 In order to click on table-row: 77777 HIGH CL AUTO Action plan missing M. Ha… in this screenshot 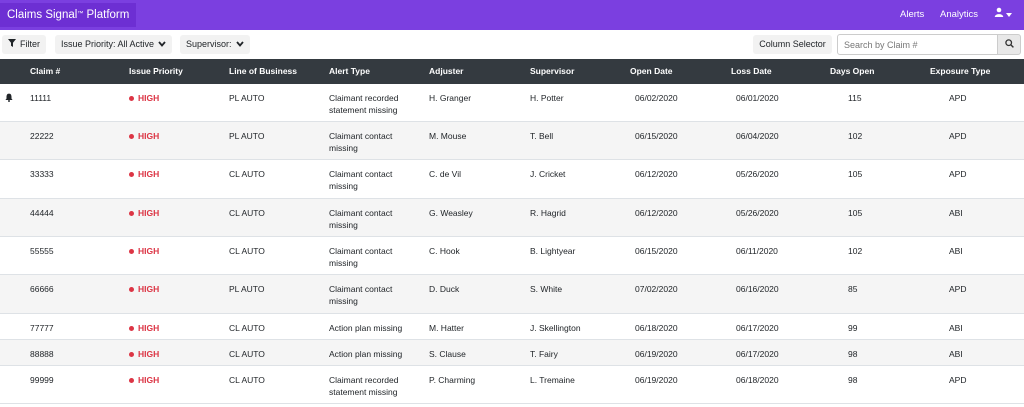, I will do `click(512, 327)`.